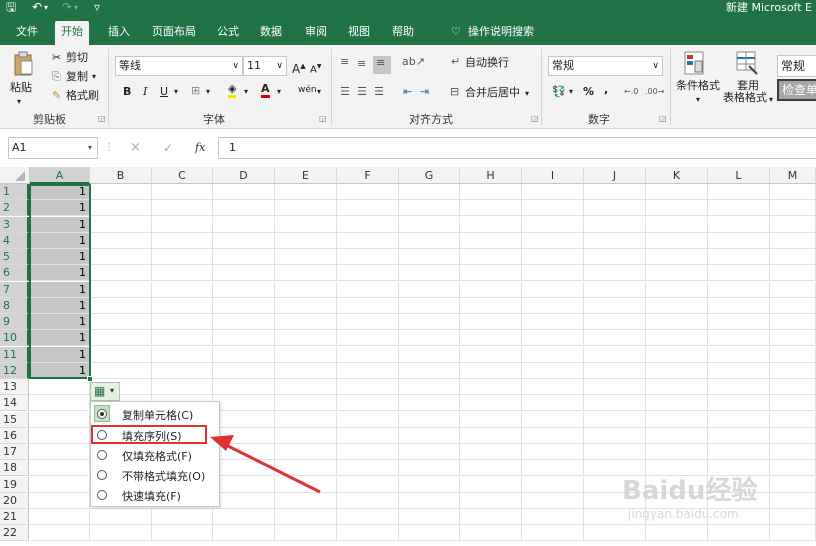  I want to click on cell-m13, so click(793, 387).